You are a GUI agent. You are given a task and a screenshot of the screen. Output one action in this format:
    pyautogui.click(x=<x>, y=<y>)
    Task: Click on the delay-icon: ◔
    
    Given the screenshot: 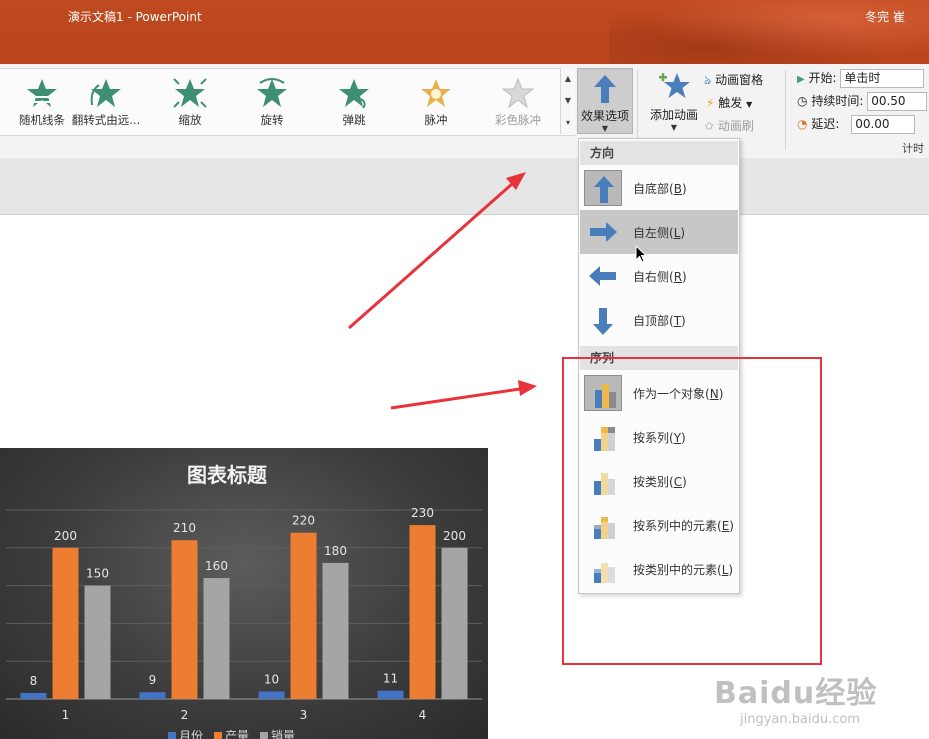 What is the action you would take?
    pyautogui.click(x=802, y=124)
    